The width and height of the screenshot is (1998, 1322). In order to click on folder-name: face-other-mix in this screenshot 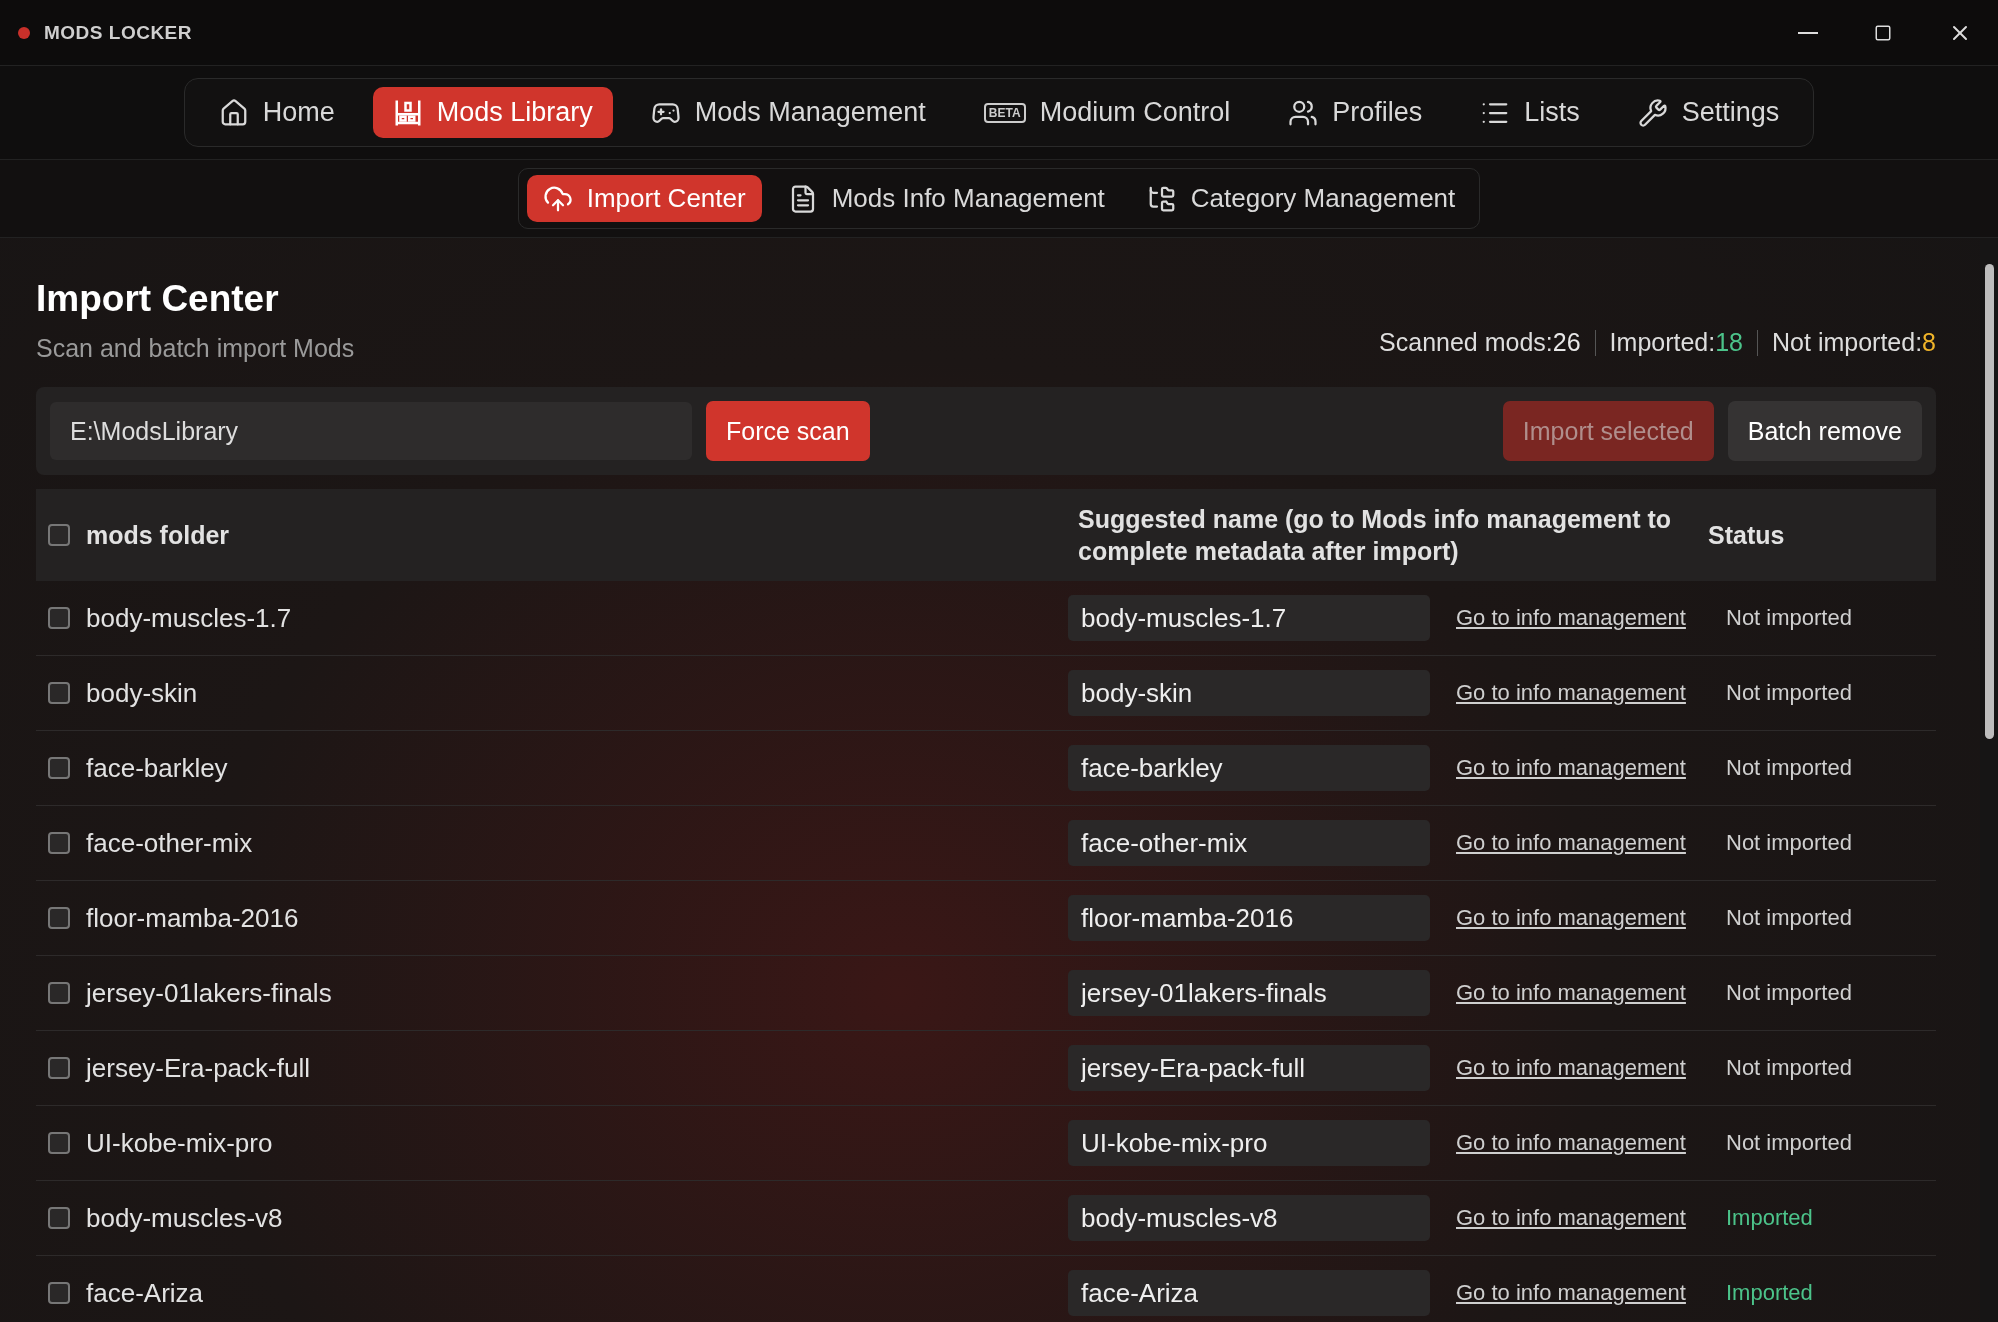, I will do `click(169, 843)`.